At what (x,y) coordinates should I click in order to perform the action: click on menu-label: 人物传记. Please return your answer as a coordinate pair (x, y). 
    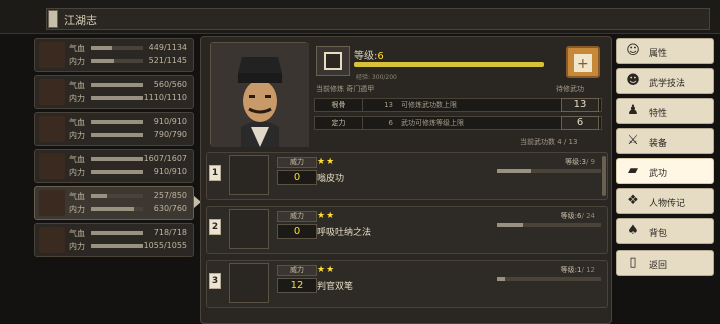
    Looking at the image, I should click on (667, 204).